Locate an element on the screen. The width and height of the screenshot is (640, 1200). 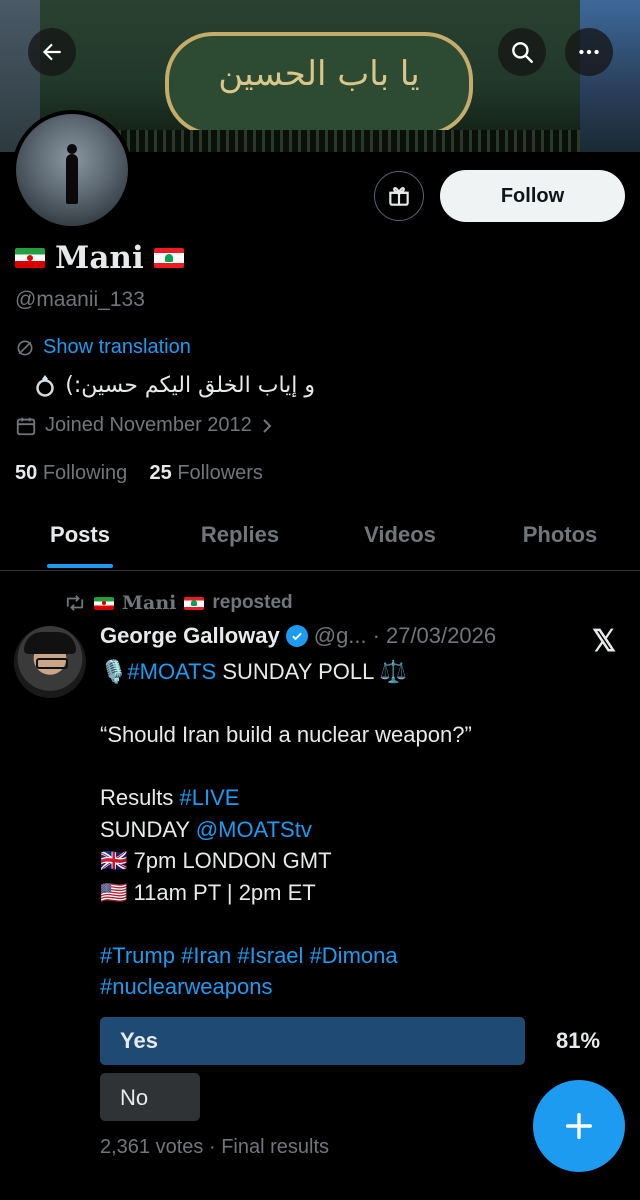
following-count: 50 is located at coordinates (26, 473).